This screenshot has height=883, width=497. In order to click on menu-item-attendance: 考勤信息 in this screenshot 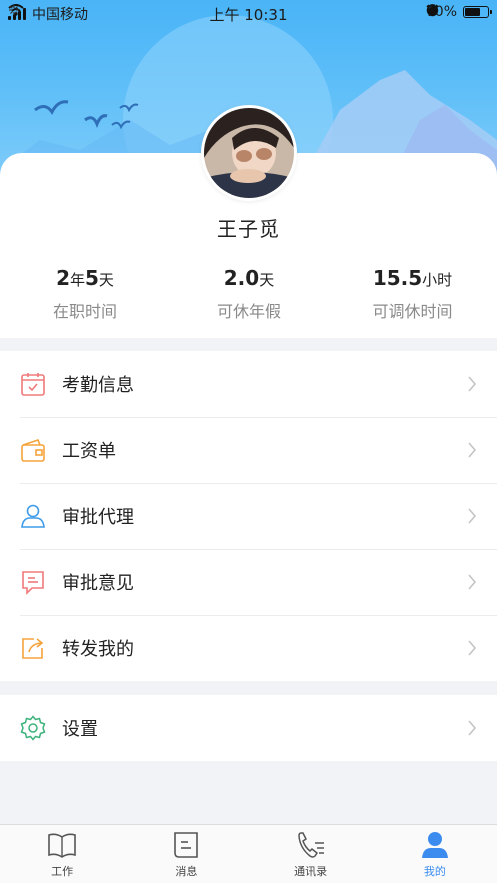, I will do `click(248, 384)`.